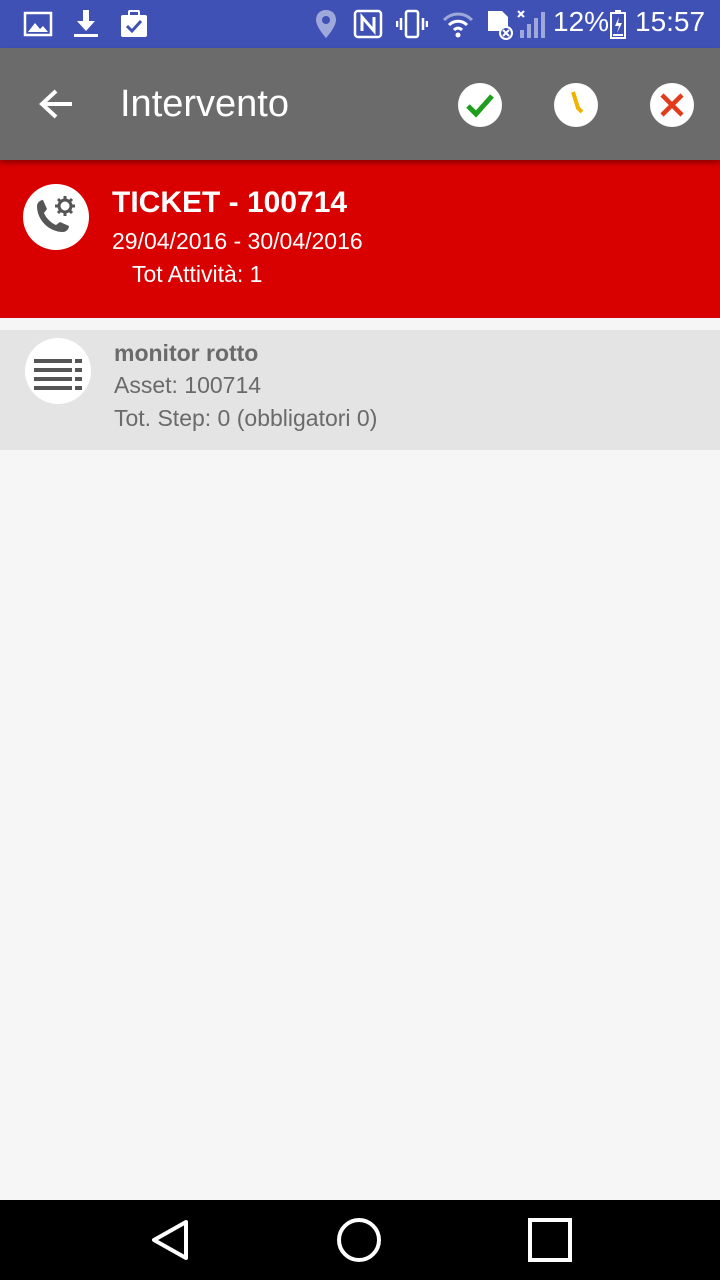 This screenshot has width=720, height=1280. I want to click on close-icon, so click(672, 105).